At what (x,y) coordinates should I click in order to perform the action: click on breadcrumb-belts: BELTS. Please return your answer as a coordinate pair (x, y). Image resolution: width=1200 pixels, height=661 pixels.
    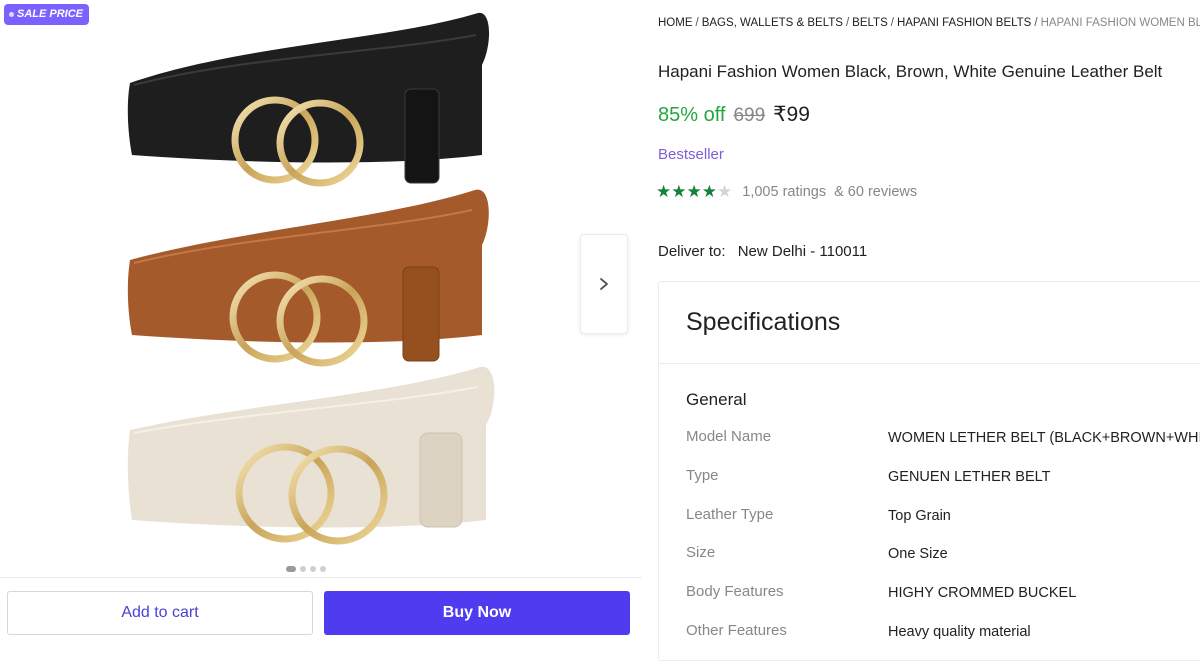
    Looking at the image, I should click on (870, 23).